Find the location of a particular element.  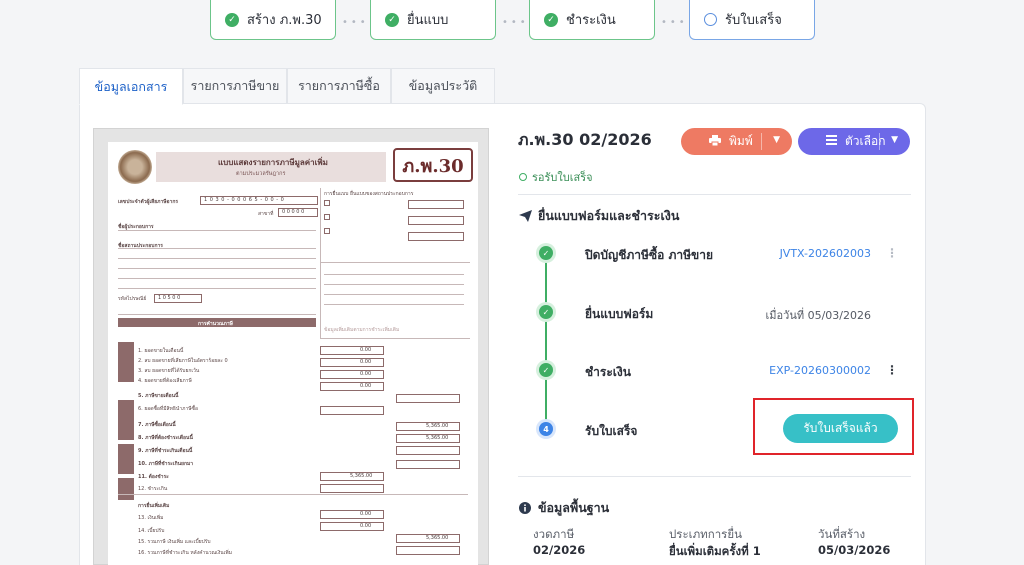

form-header-subtitle: ตามประมวลรัษฎากร is located at coordinates (261, 174).